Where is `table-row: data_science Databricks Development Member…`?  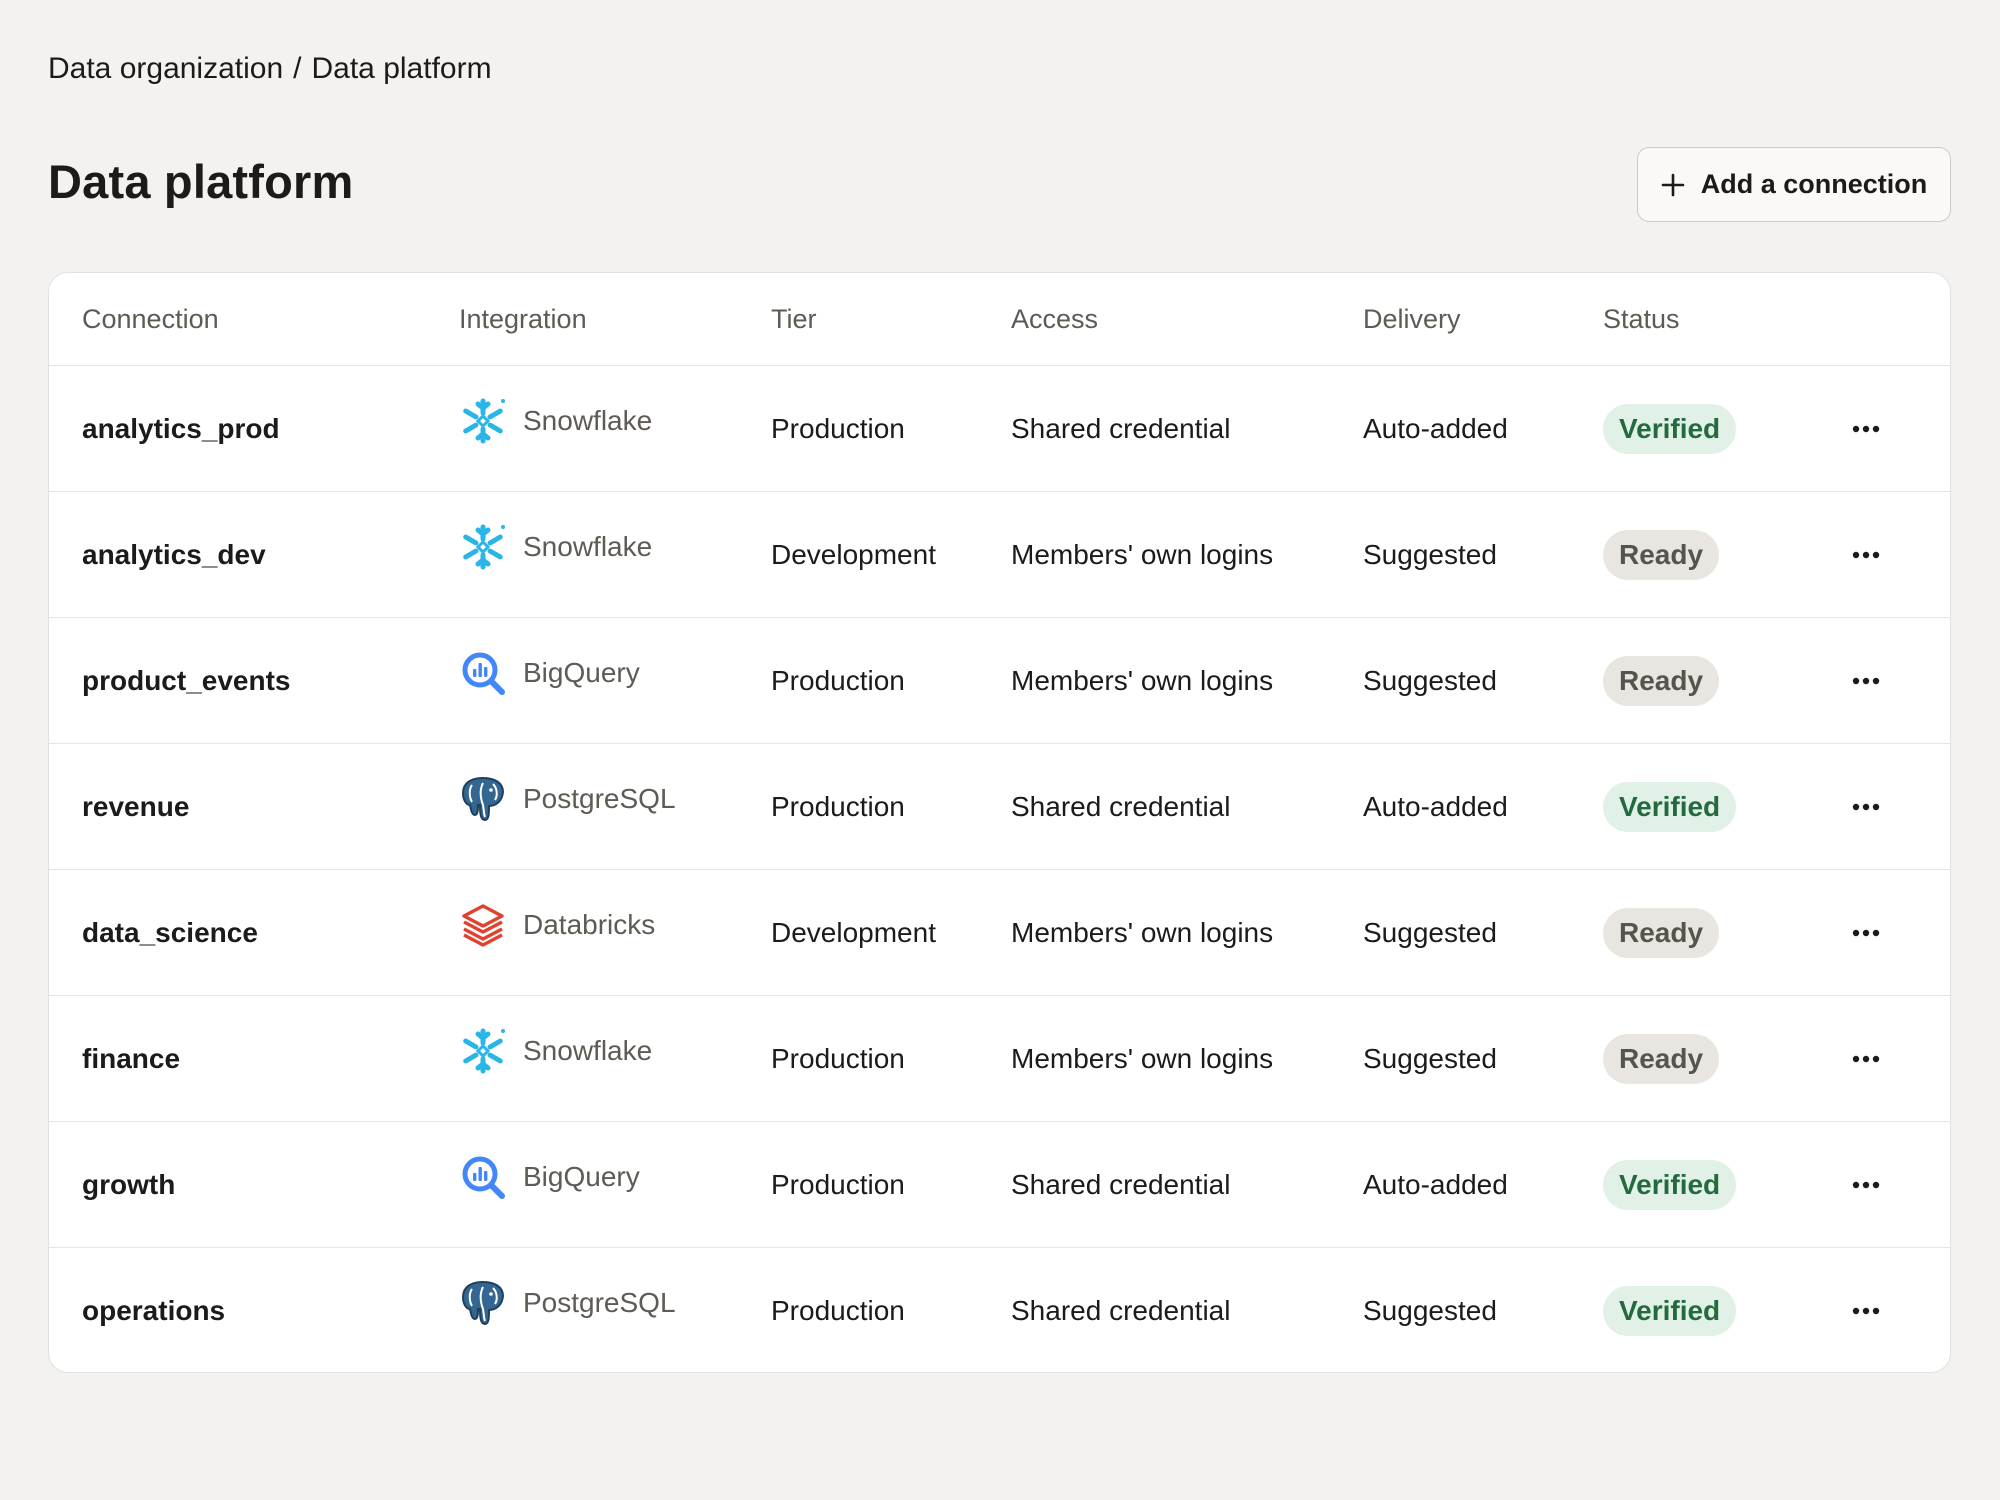 table-row: data_science Databricks Development Member… is located at coordinates (999, 933).